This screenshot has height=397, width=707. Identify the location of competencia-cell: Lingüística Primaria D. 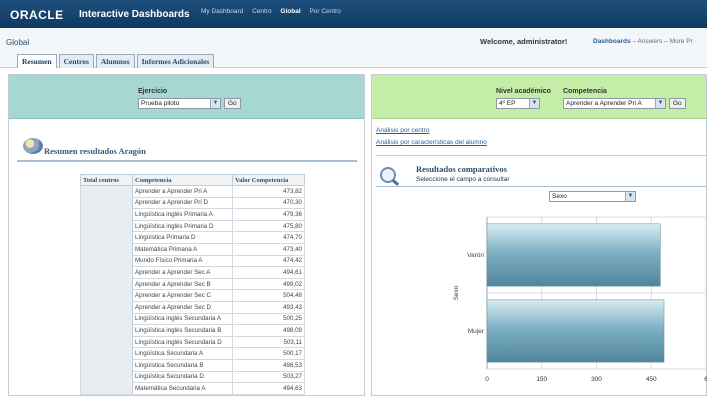
(182, 237).